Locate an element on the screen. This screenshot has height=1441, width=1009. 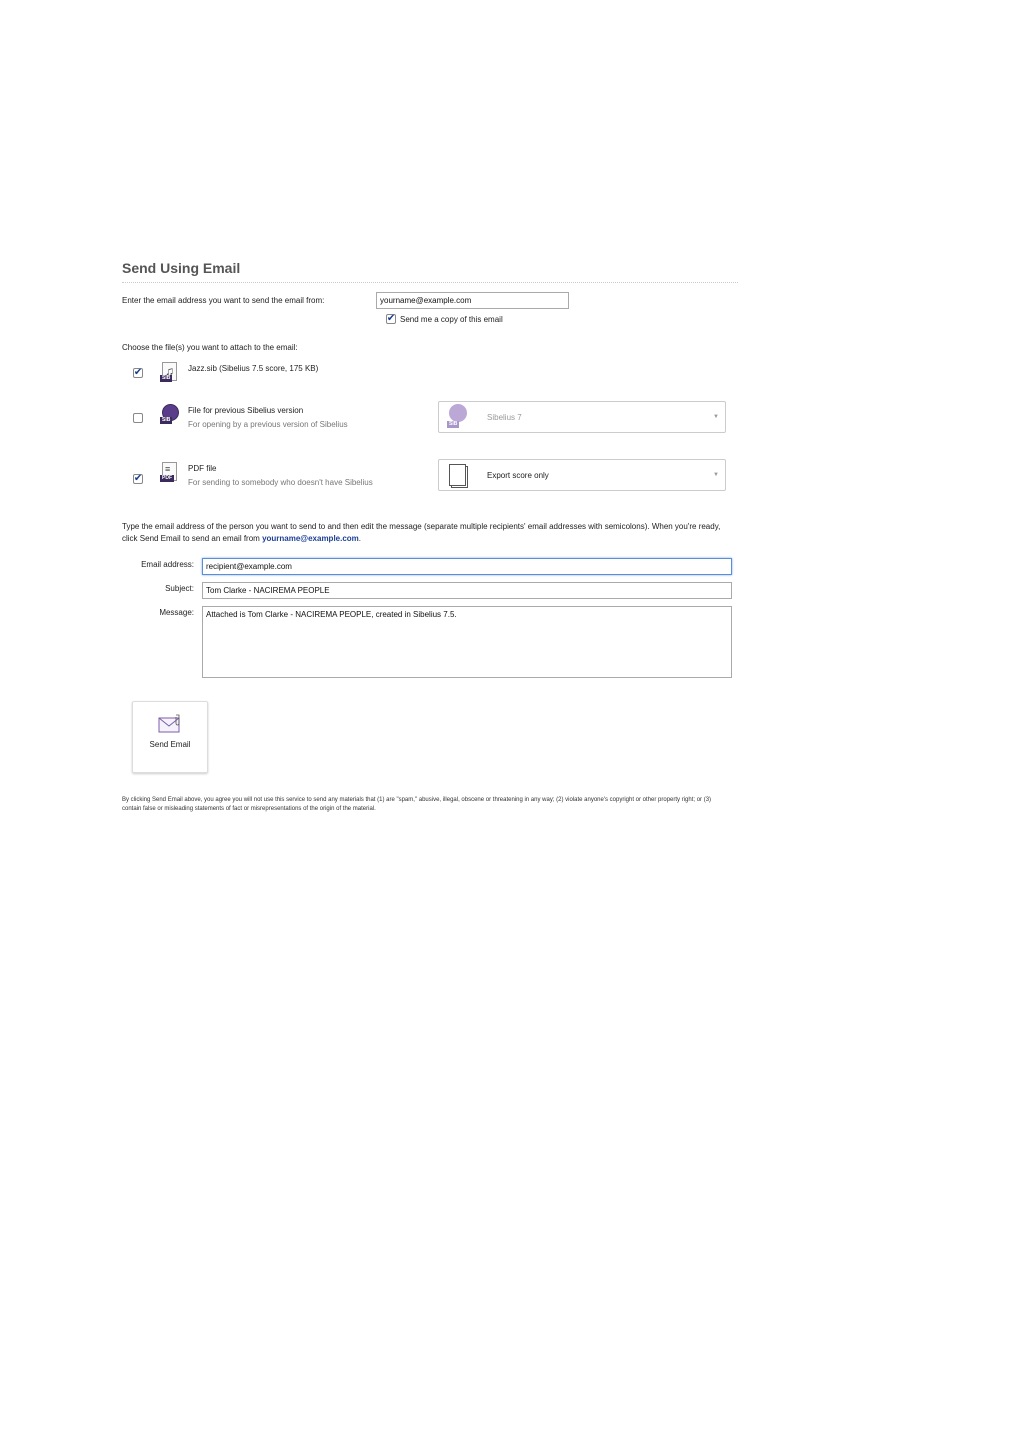
copy-row: ✔ Send me a copy of this email is located at coordinates (444, 319).